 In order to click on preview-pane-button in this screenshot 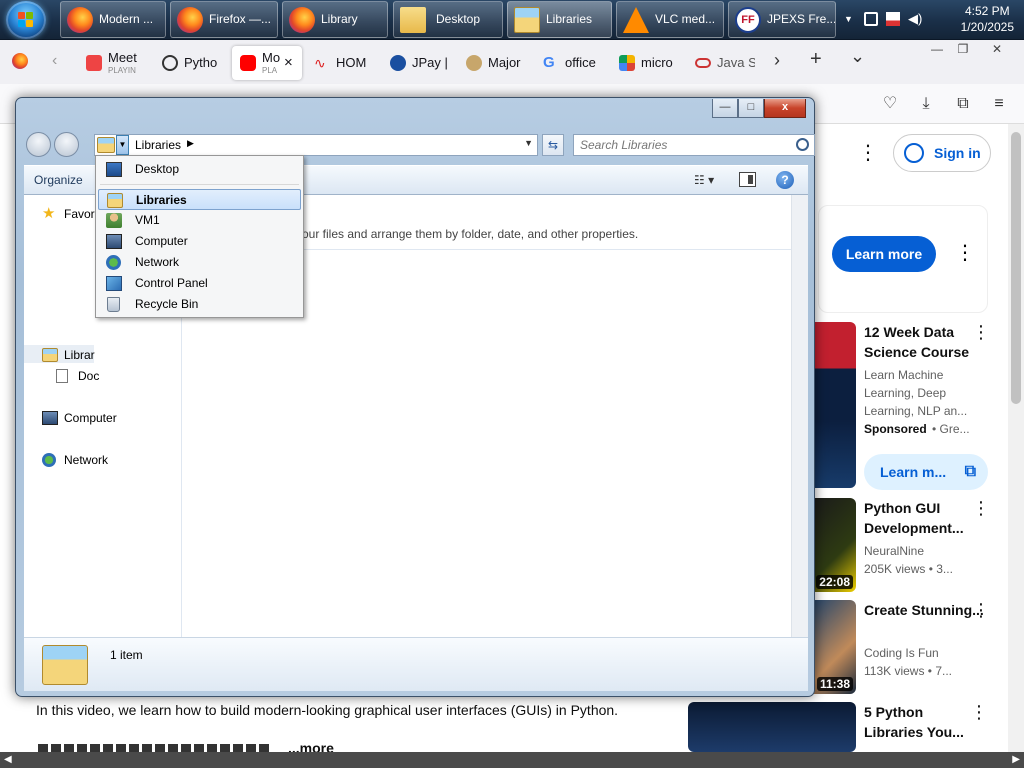, I will do `click(747, 179)`.